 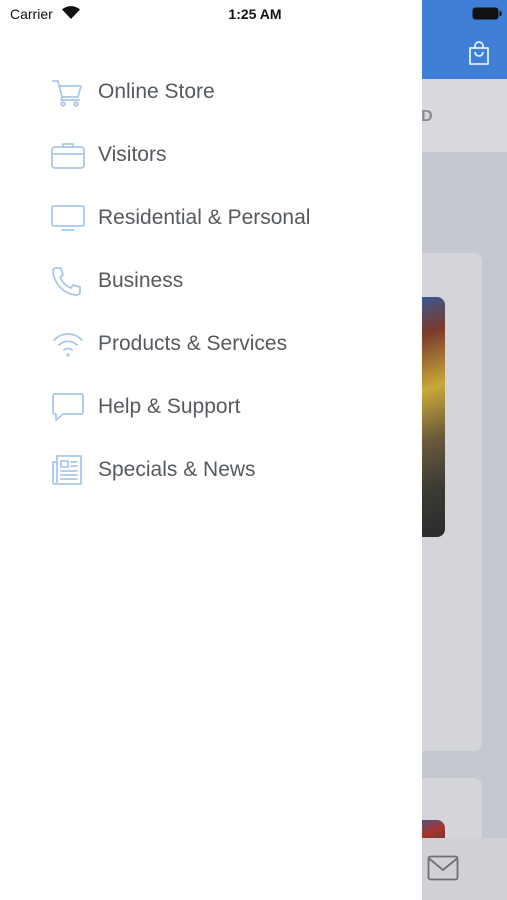 I want to click on shopping-bag-icon, so click(x=479, y=53).